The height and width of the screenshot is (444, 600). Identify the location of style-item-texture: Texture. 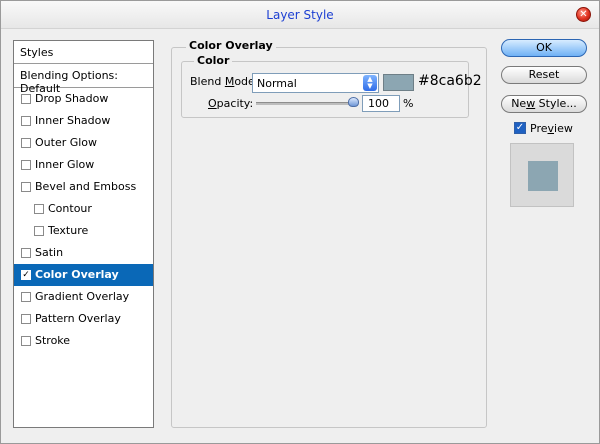
(83, 231).